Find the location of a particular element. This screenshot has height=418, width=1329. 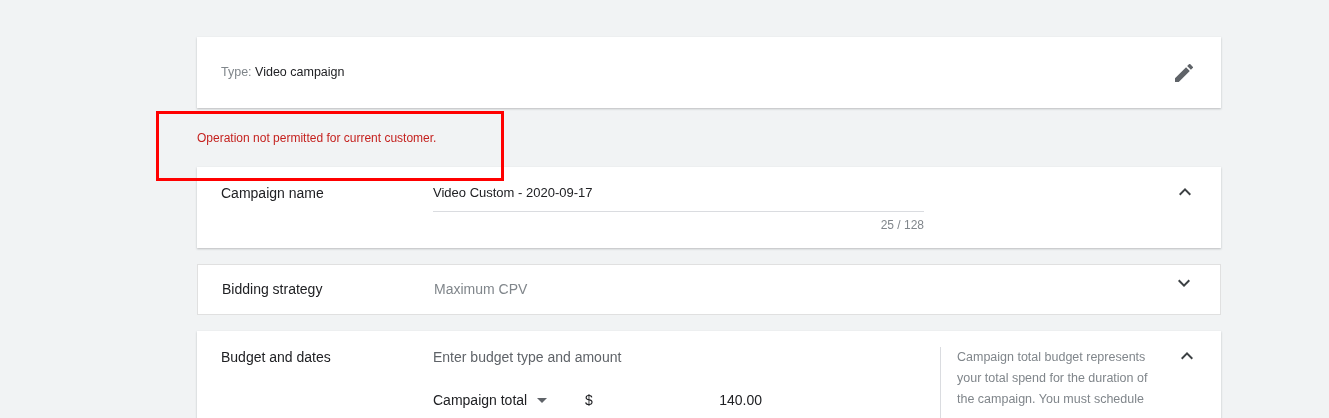

section-title: Campaign name is located at coordinates (273, 193).